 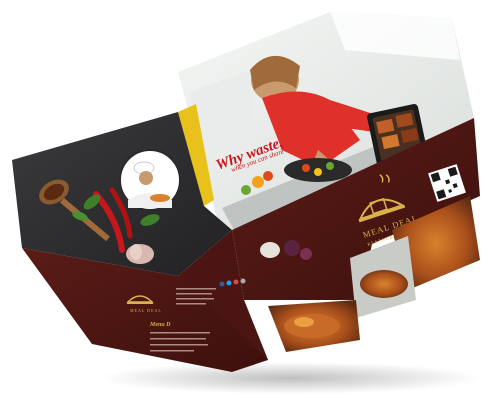 What do you see at coordinates (150, 180) in the screenshot?
I see `chef-circle-photo` at bounding box center [150, 180].